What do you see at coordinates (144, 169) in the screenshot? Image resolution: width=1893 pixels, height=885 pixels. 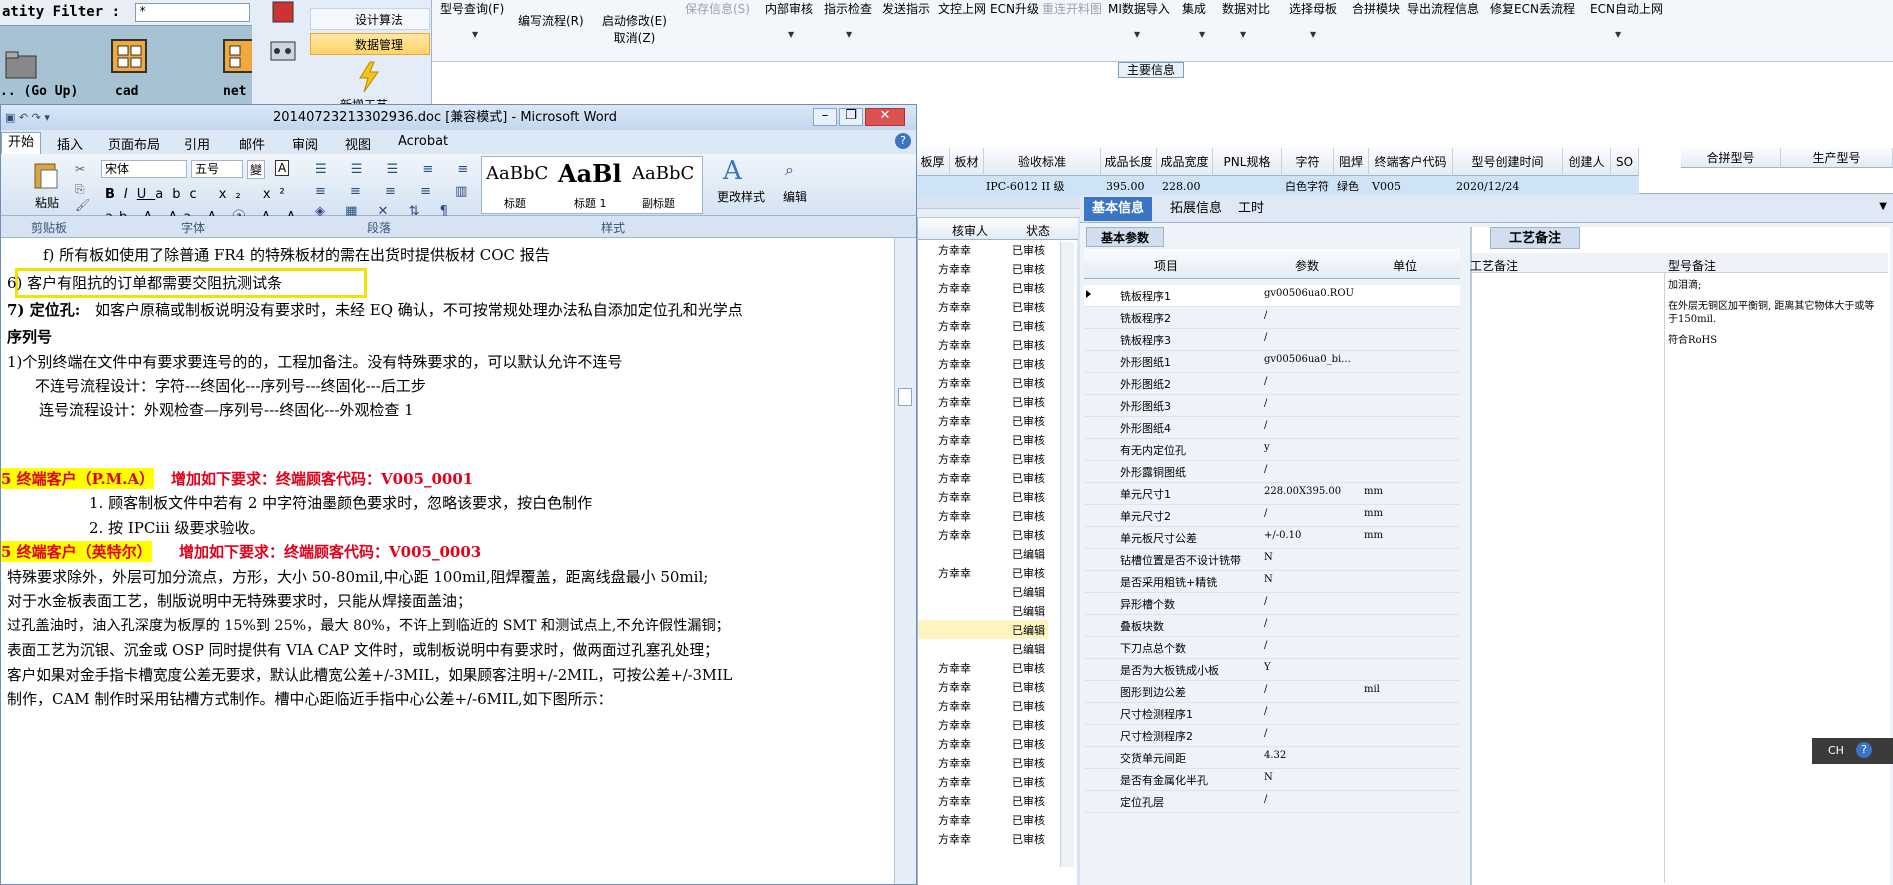 I see `font-name-select: 宋体` at bounding box center [144, 169].